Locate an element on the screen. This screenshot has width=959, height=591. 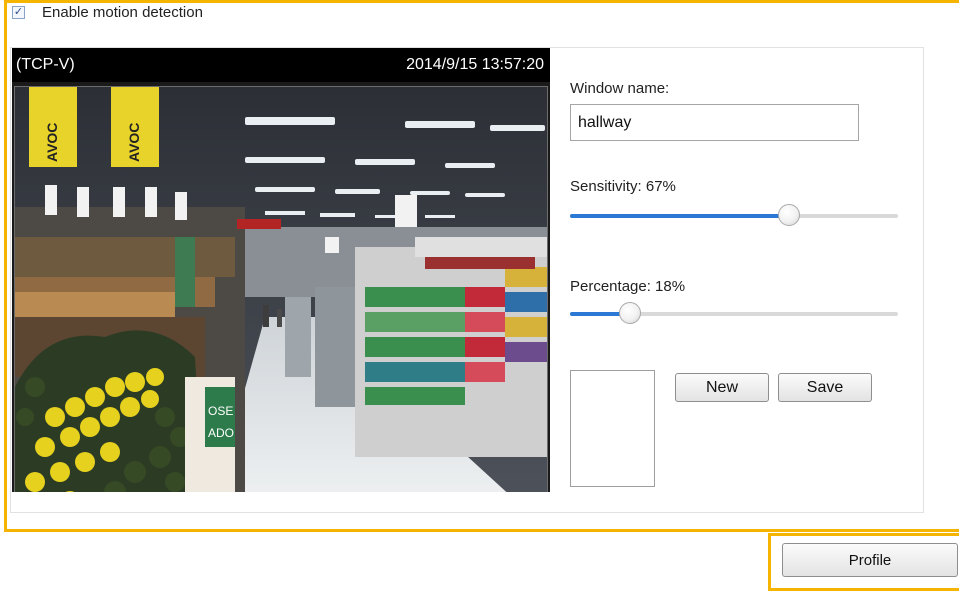
profile-button: Profile is located at coordinates (870, 560).